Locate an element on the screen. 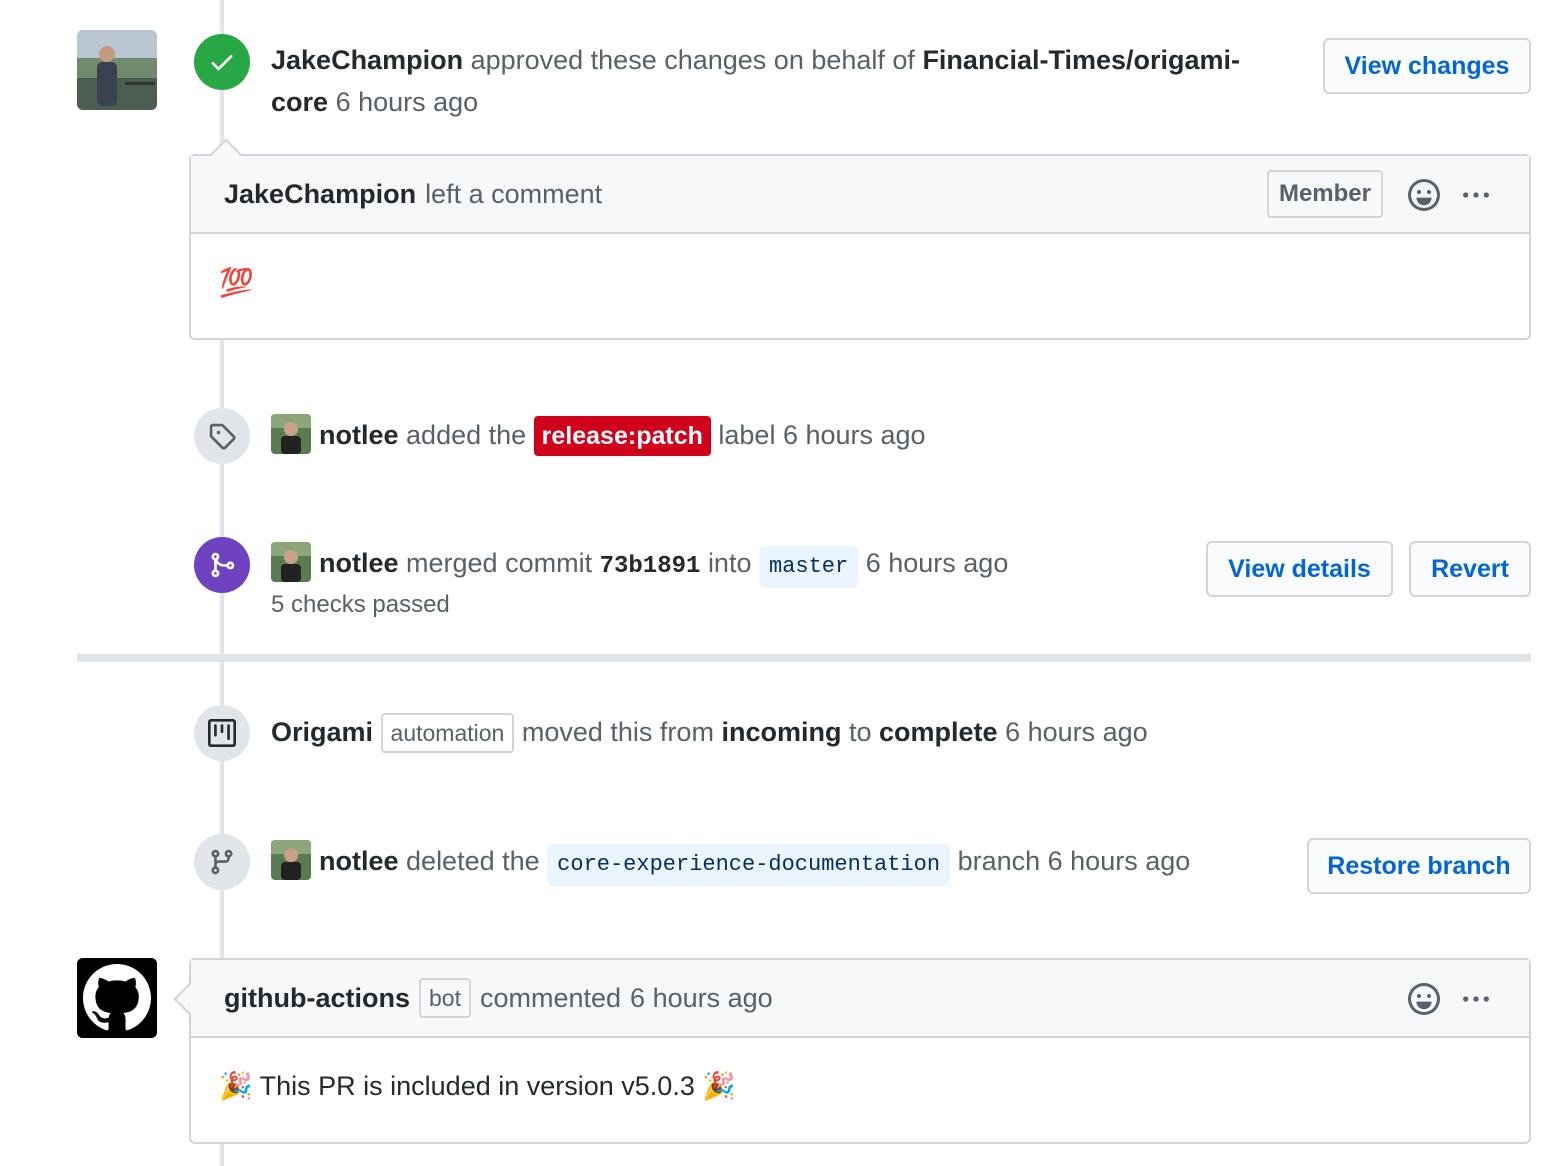 This screenshot has width=1554, height=1166. review-org-cont: core is located at coordinates (299, 102).